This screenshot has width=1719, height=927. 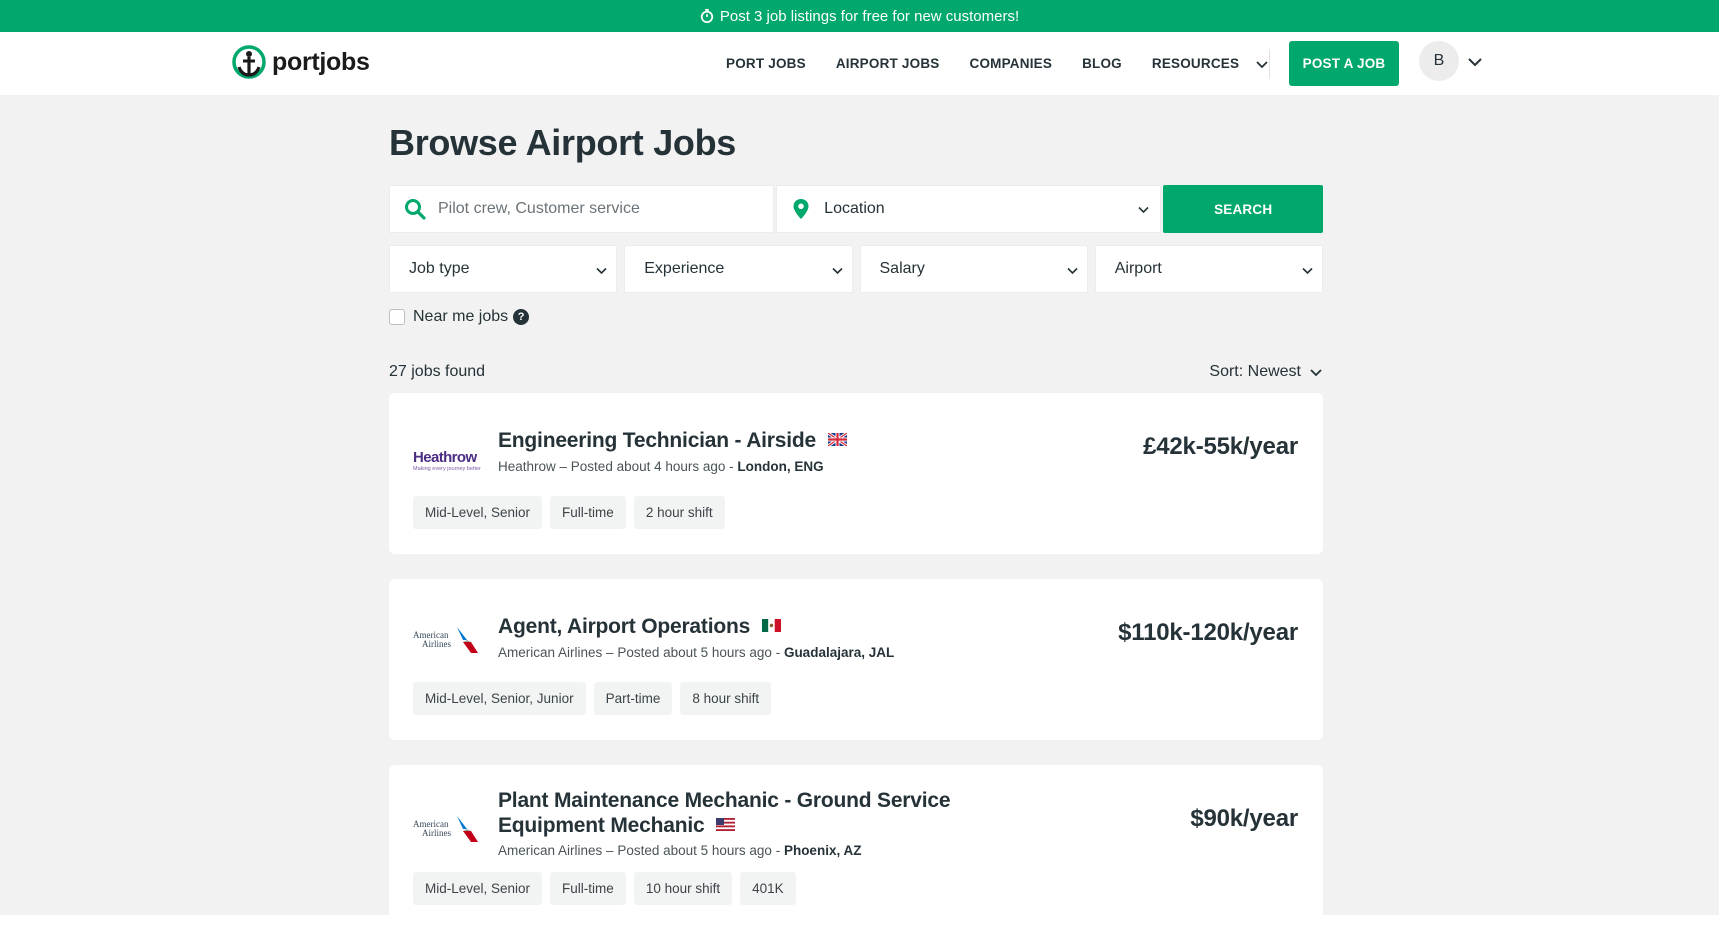 I want to click on location-select-label: Location, so click(x=854, y=208).